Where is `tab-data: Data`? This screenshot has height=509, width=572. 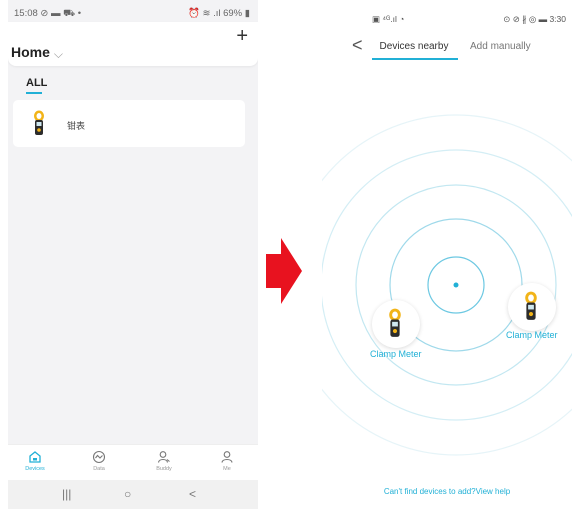 tab-data: Data is located at coordinates (99, 461).